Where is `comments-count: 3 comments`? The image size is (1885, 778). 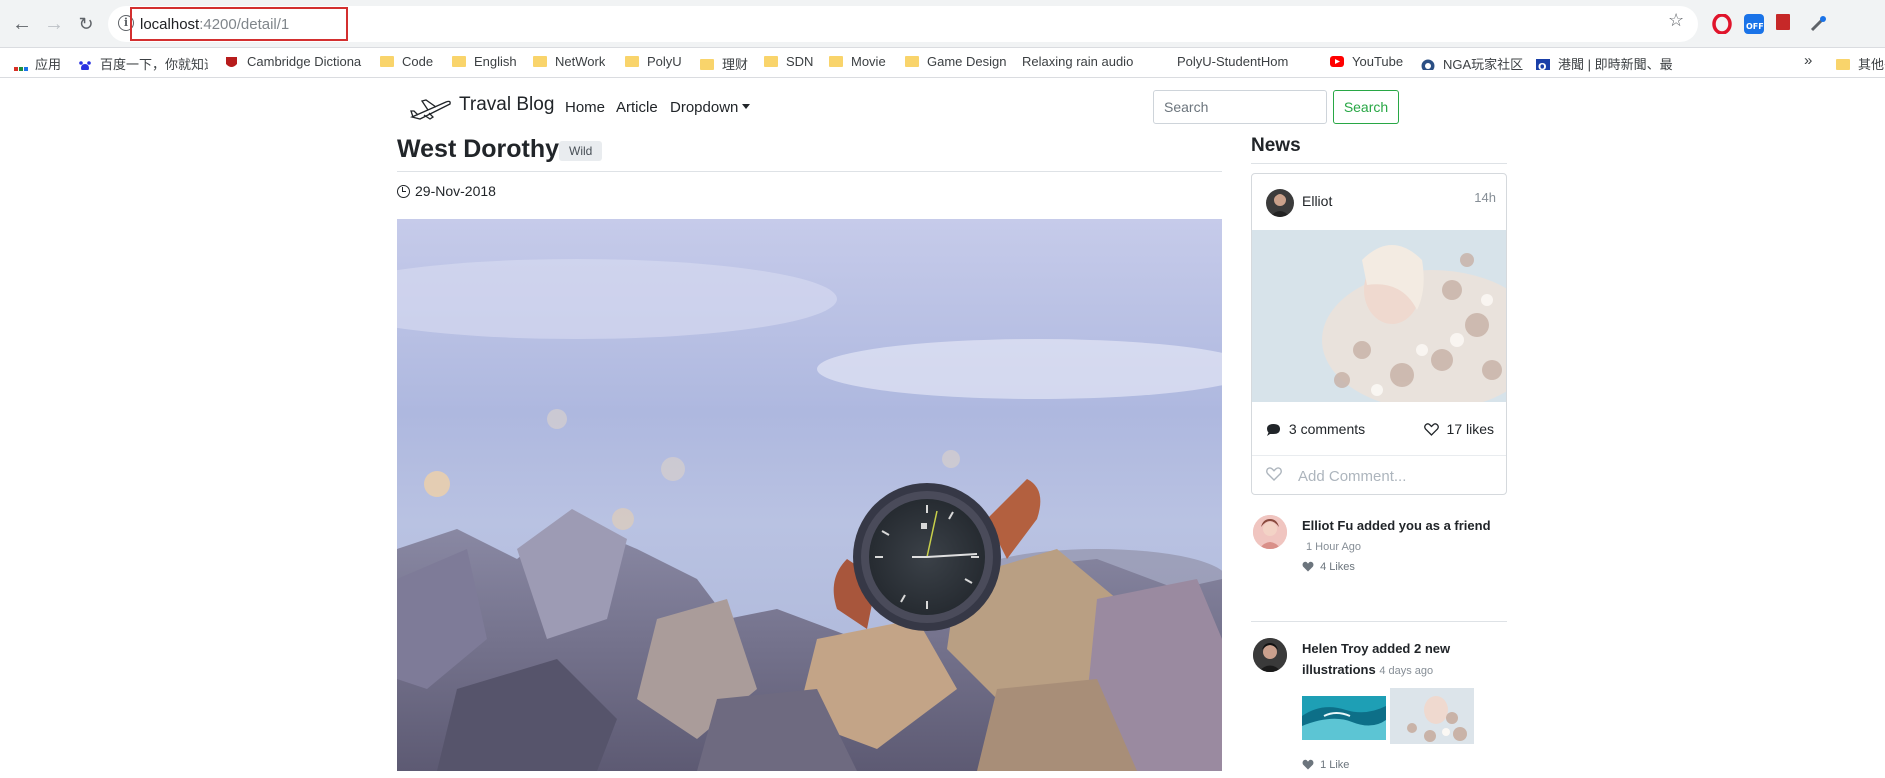
comments-count: 3 comments is located at coordinates (1327, 429).